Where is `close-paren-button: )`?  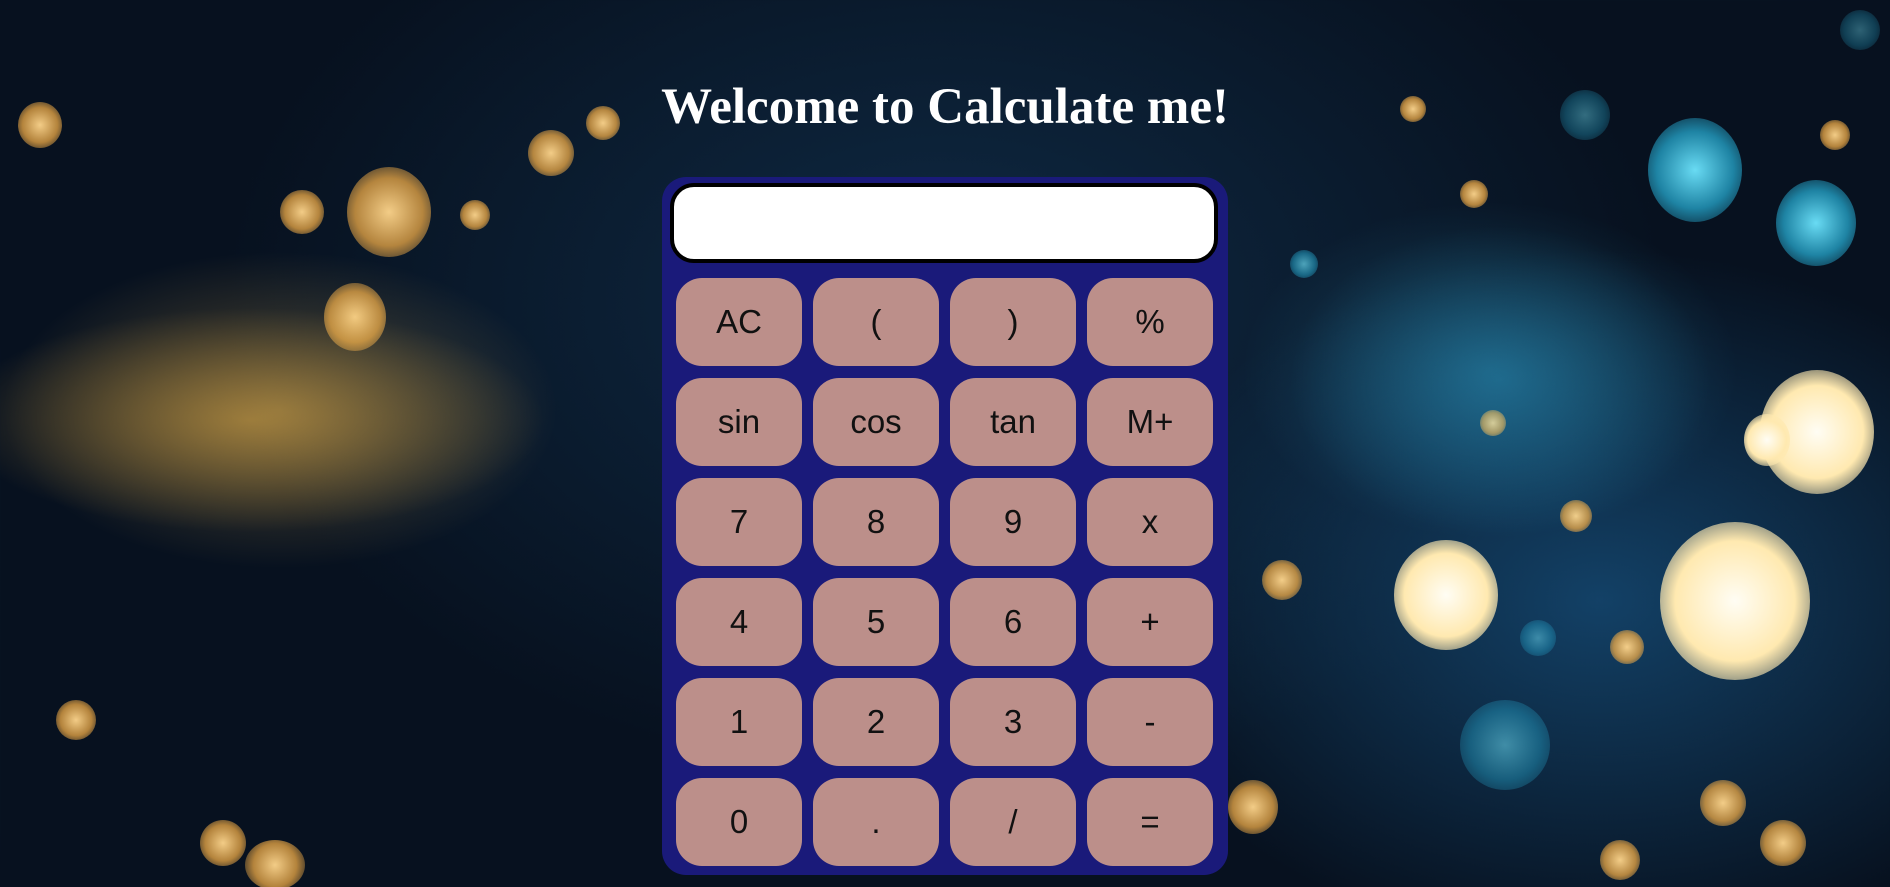
close-paren-button: ) is located at coordinates (1013, 322).